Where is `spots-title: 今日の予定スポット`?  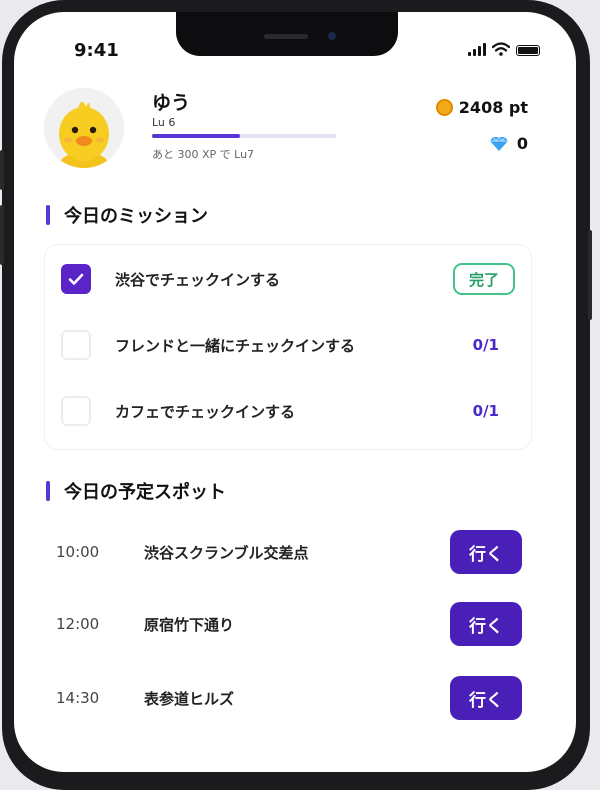 spots-title: 今日の予定スポット is located at coordinates (145, 492).